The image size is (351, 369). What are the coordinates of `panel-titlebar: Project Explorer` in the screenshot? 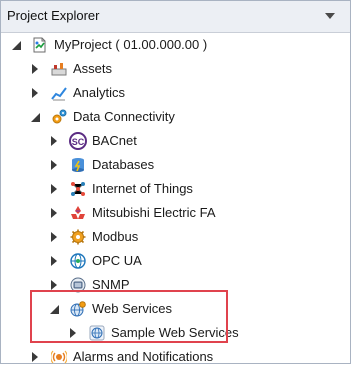 It's located at (175, 17).